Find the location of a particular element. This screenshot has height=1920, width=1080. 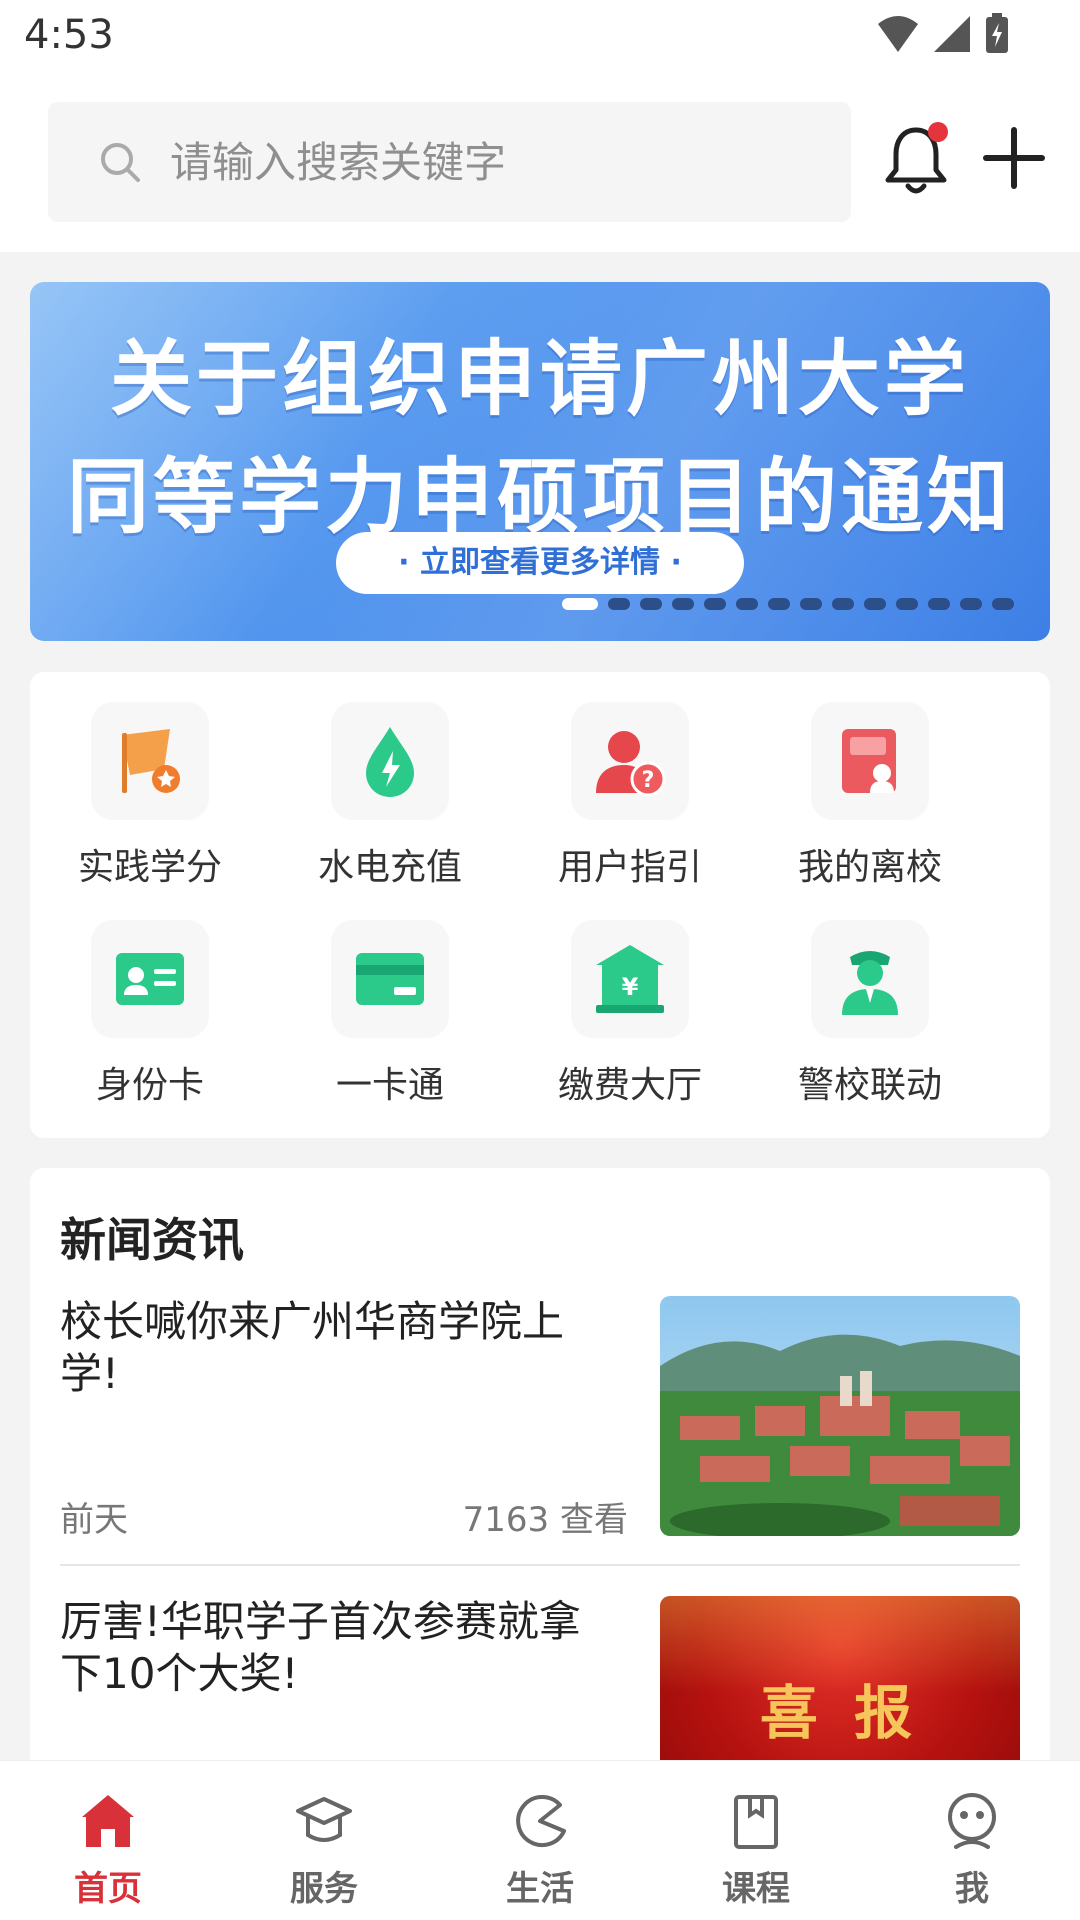

status-icons is located at coordinates (943, 33).